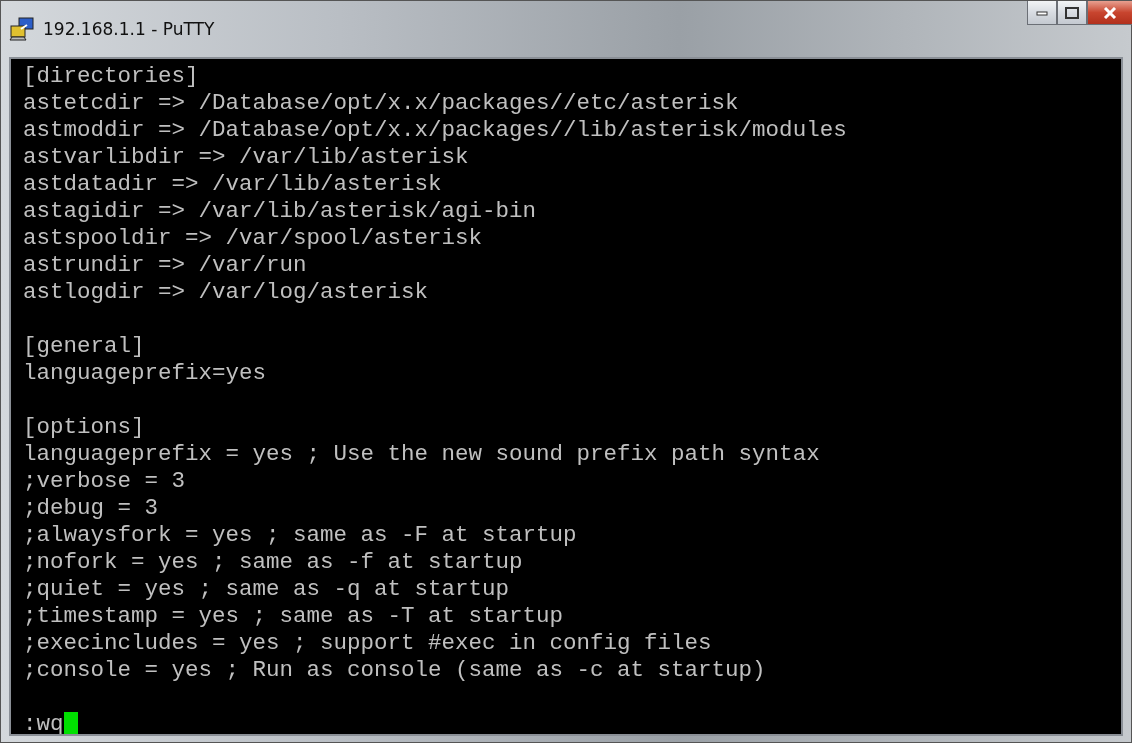 The height and width of the screenshot is (743, 1132). What do you see at coordinates (226, 292) in the screenshot?
I see `terminal-line: astlogdir => /var/log/asterisk` at bounding box center [226, 292].